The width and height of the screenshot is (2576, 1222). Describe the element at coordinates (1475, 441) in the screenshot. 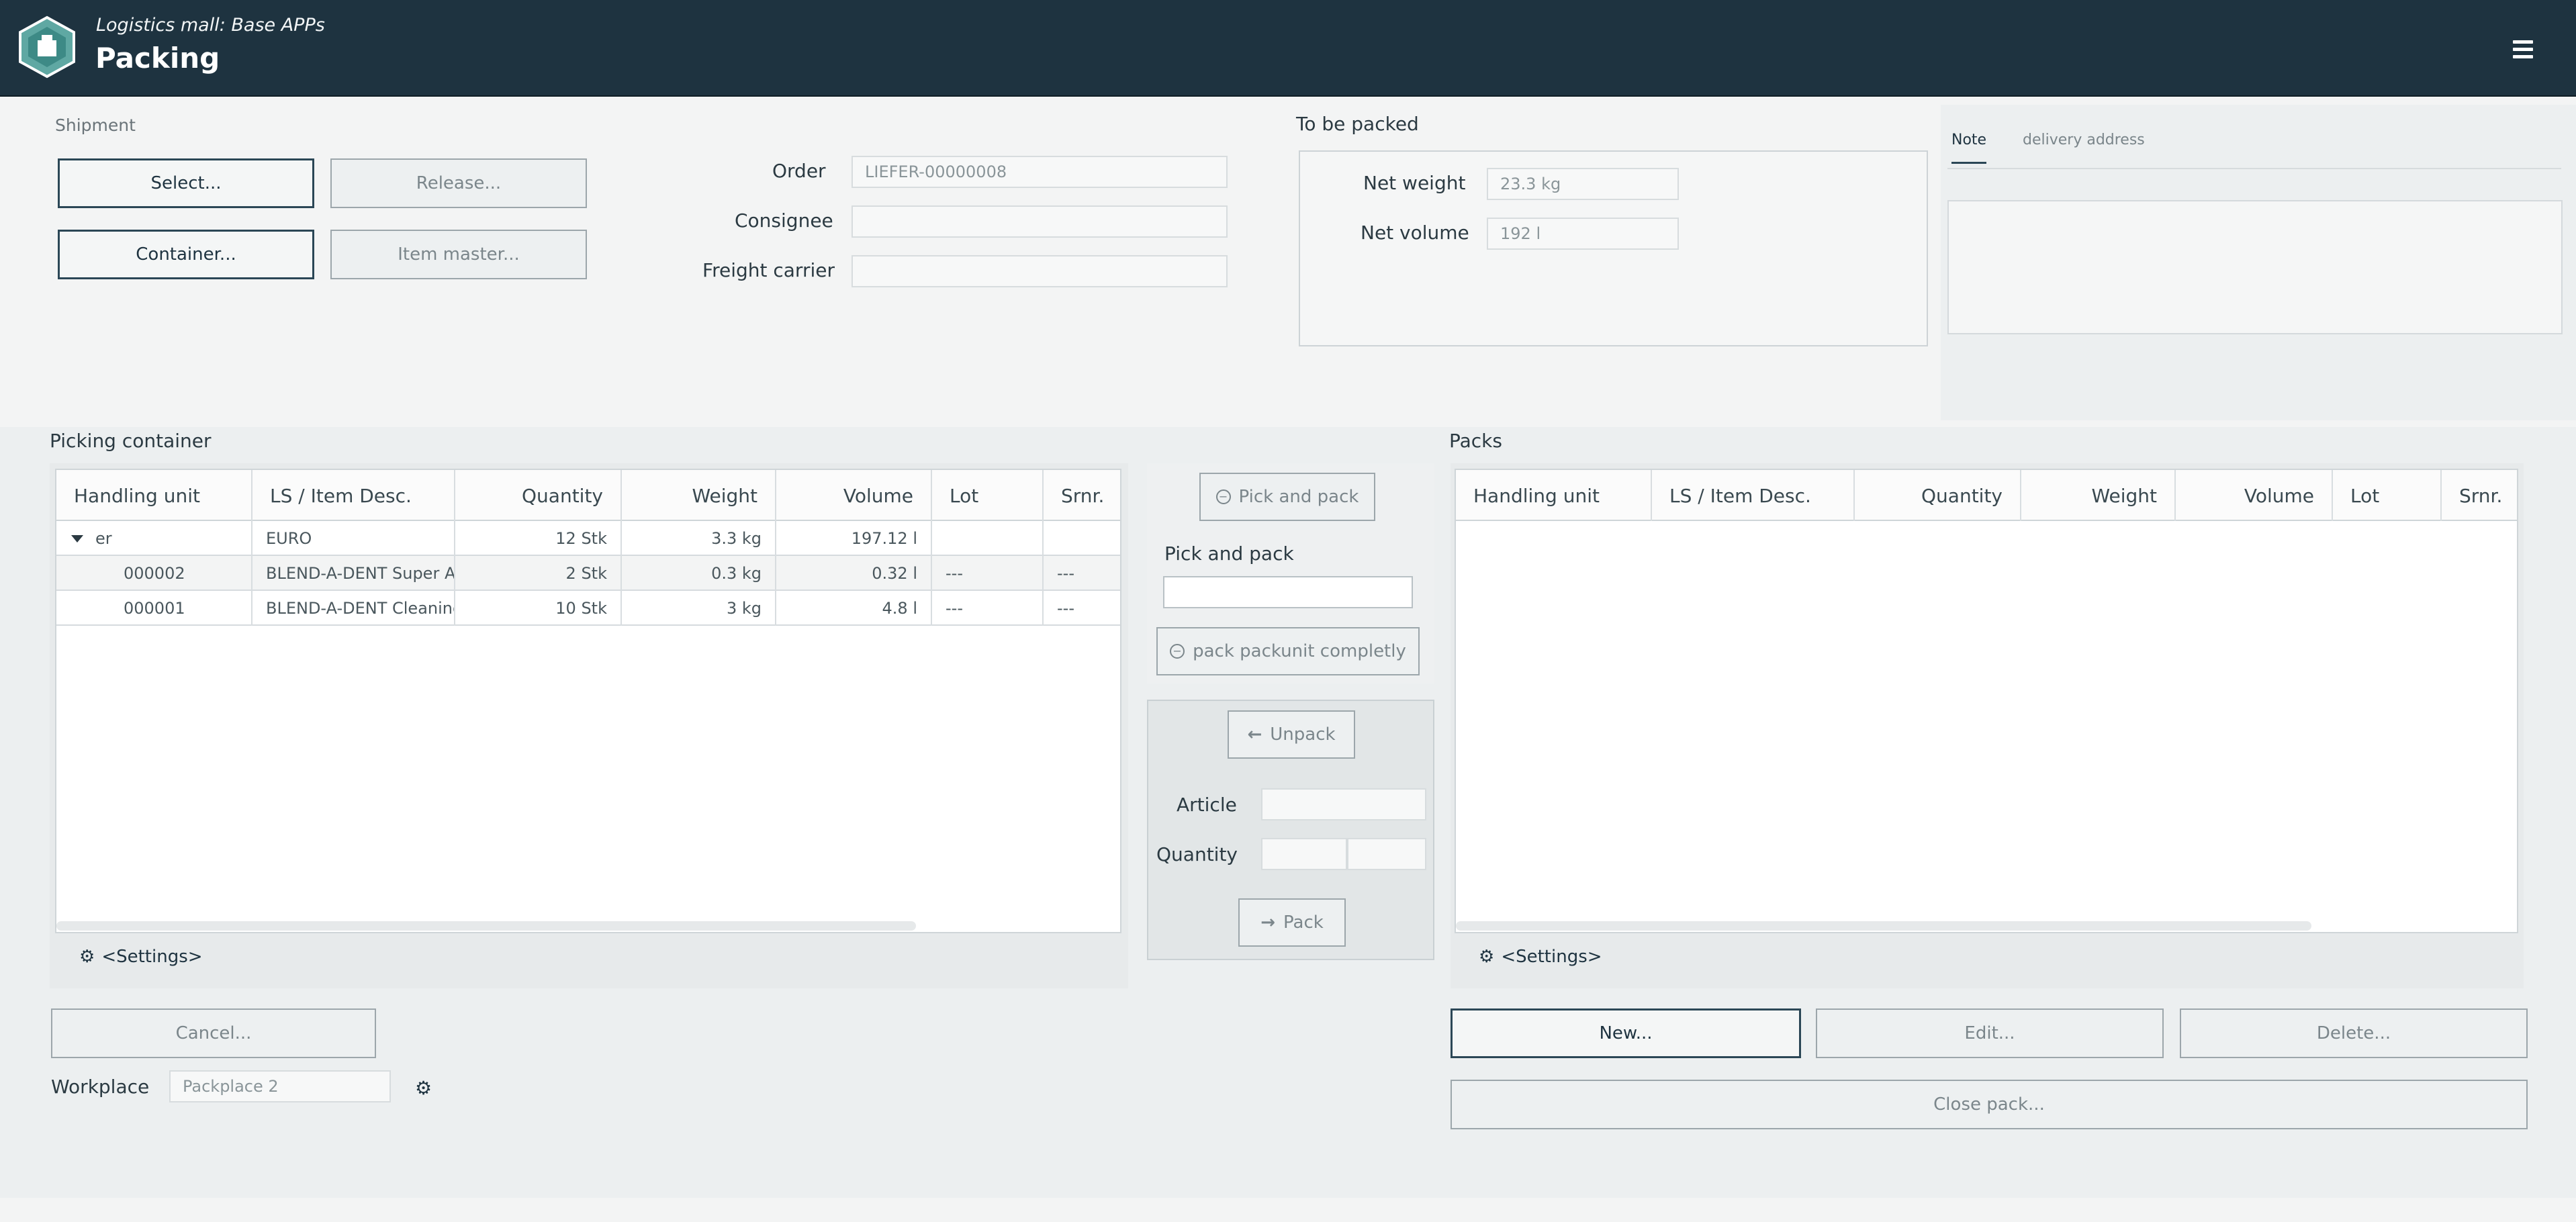

I see `packs-title: Packs` at that location.